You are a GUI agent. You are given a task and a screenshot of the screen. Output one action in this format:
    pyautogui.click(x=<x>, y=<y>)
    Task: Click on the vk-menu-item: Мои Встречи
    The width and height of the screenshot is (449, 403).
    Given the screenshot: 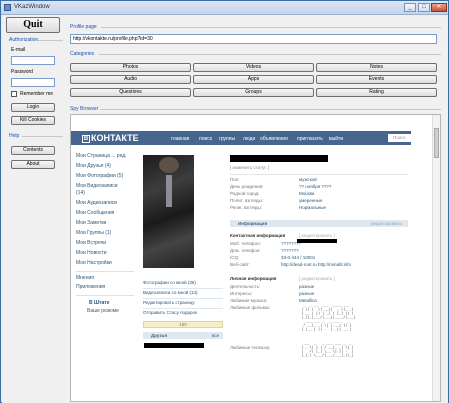 What is the action you would take?
    pyautogui.click(x=106, y=243)
    